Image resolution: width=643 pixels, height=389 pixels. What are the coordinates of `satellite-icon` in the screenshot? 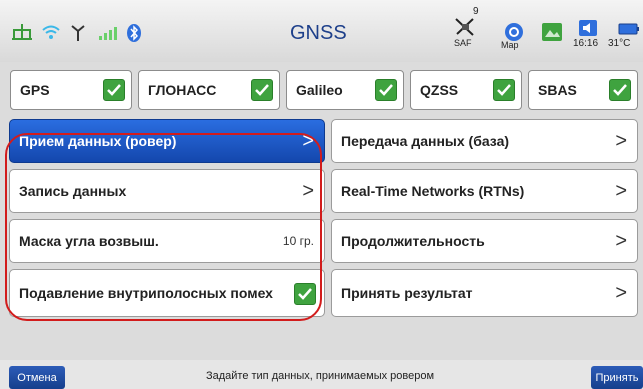 It's located at (466, 27).